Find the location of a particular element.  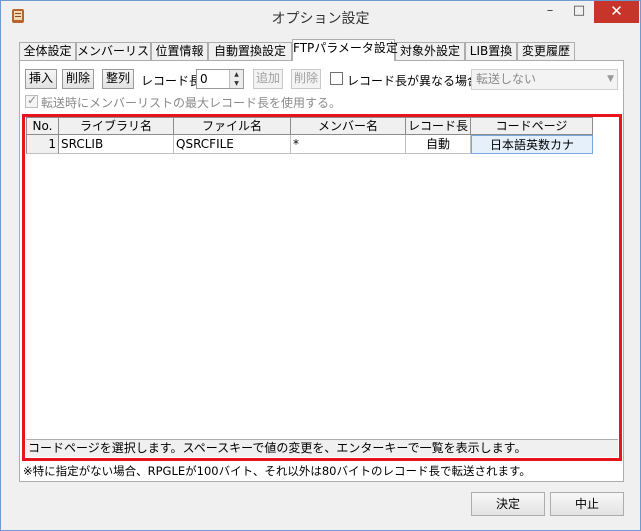

stepper-arrows: ▲ ▼ is located at coordinates (236, 79).